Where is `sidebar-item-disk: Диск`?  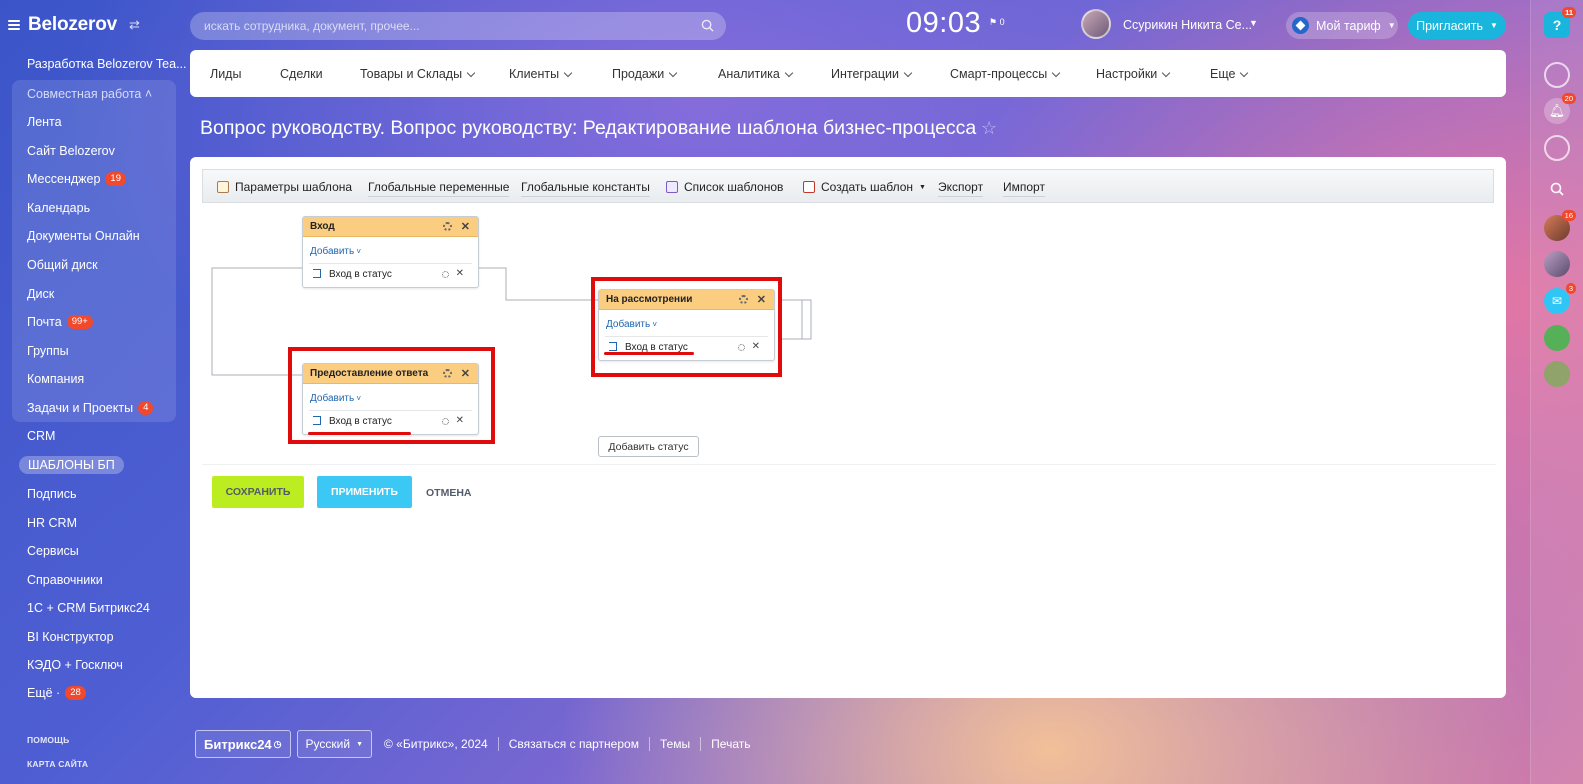 sidebar-item-disk: Диск is located at coordinates (40, 294).